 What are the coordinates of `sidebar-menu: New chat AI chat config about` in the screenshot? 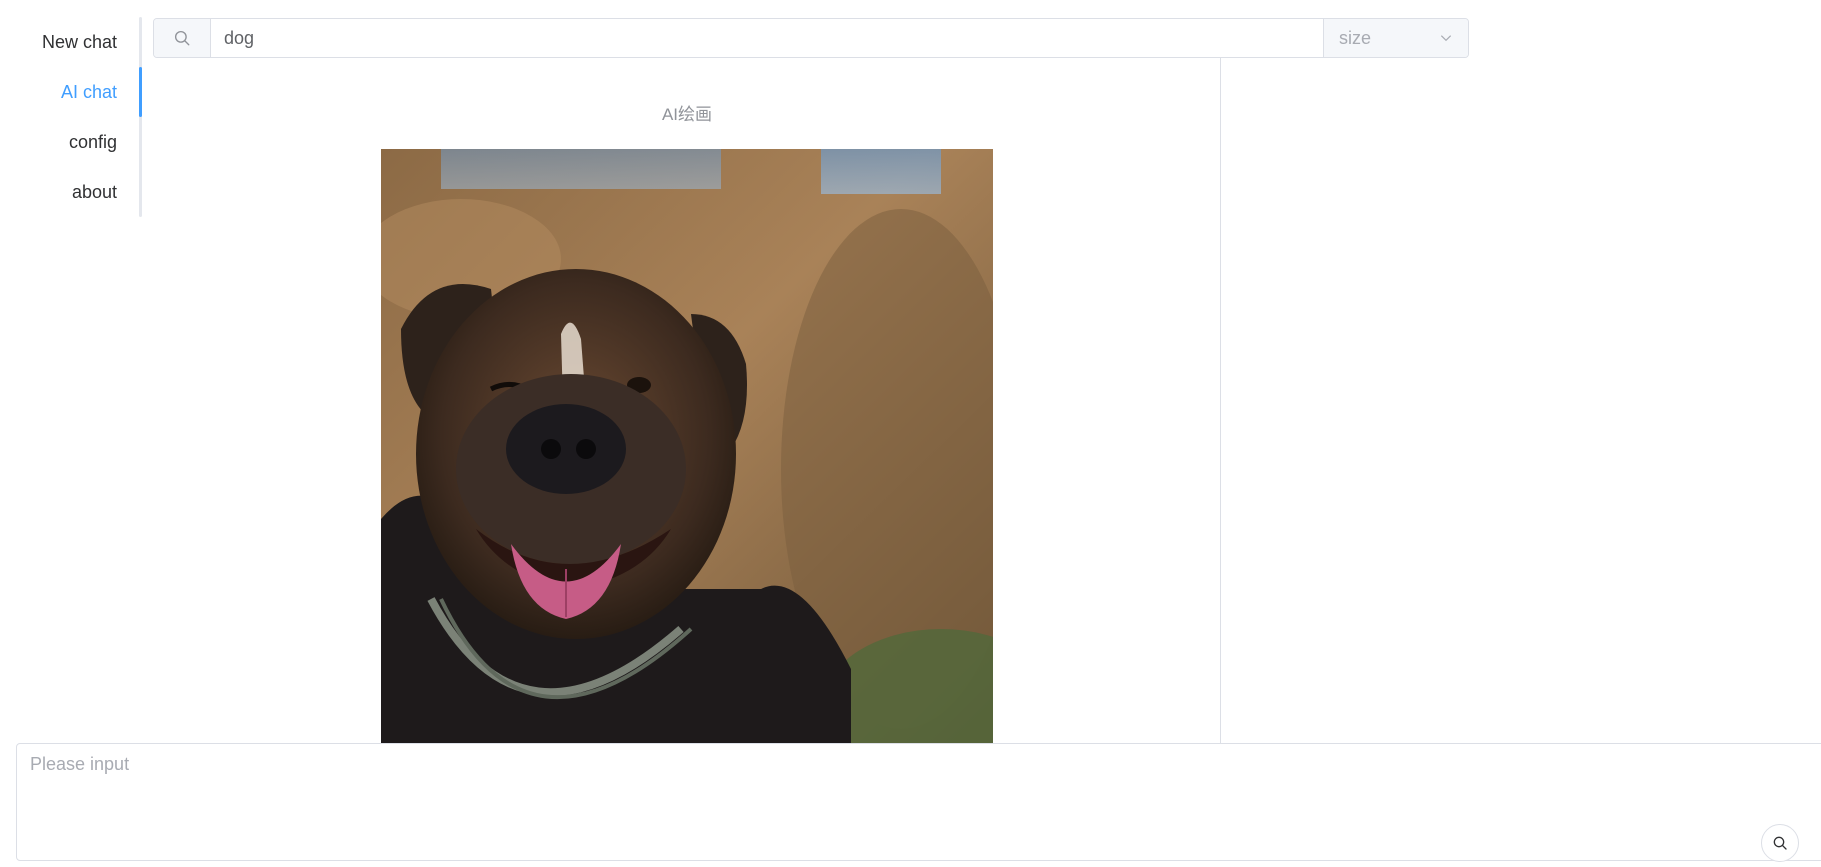 It's located at (71, 117).